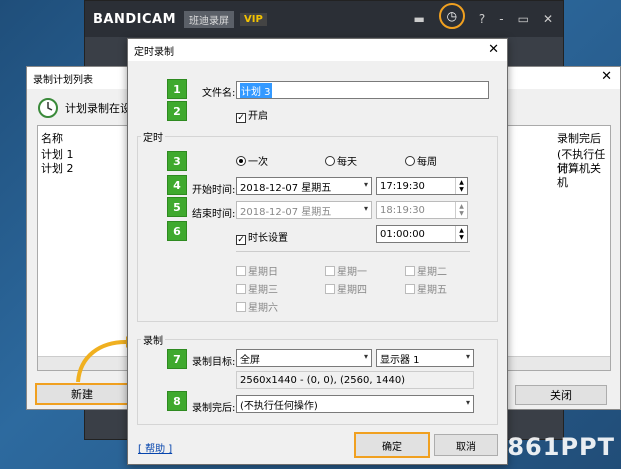 Image resolution: width=621 pixels, height=469 pixels. I want to click on step-badge-6: 6, so click(177, 231).